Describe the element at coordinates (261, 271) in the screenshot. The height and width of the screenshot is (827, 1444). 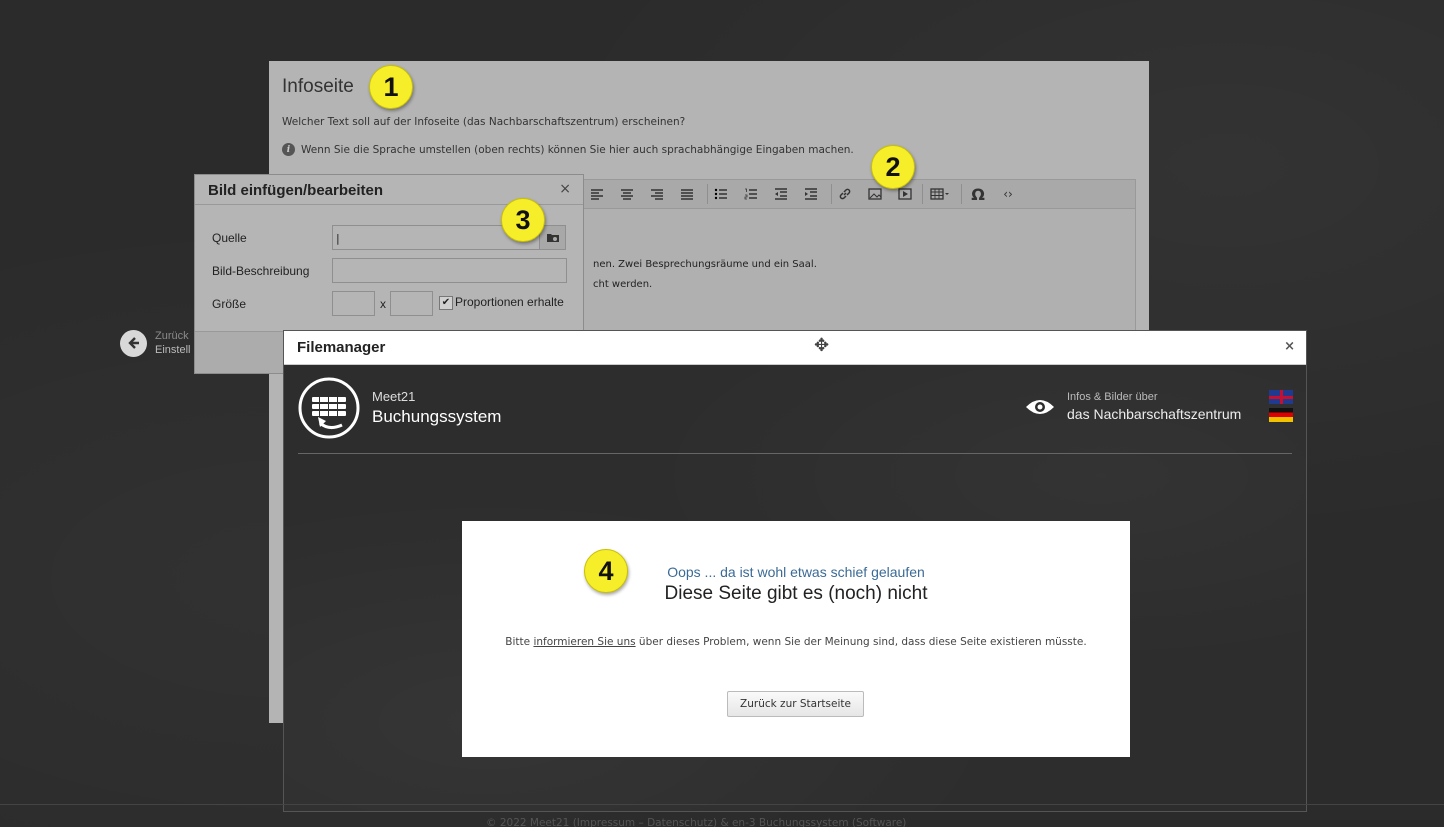
I see `description-label: Bild-Beschreibung` at that location.